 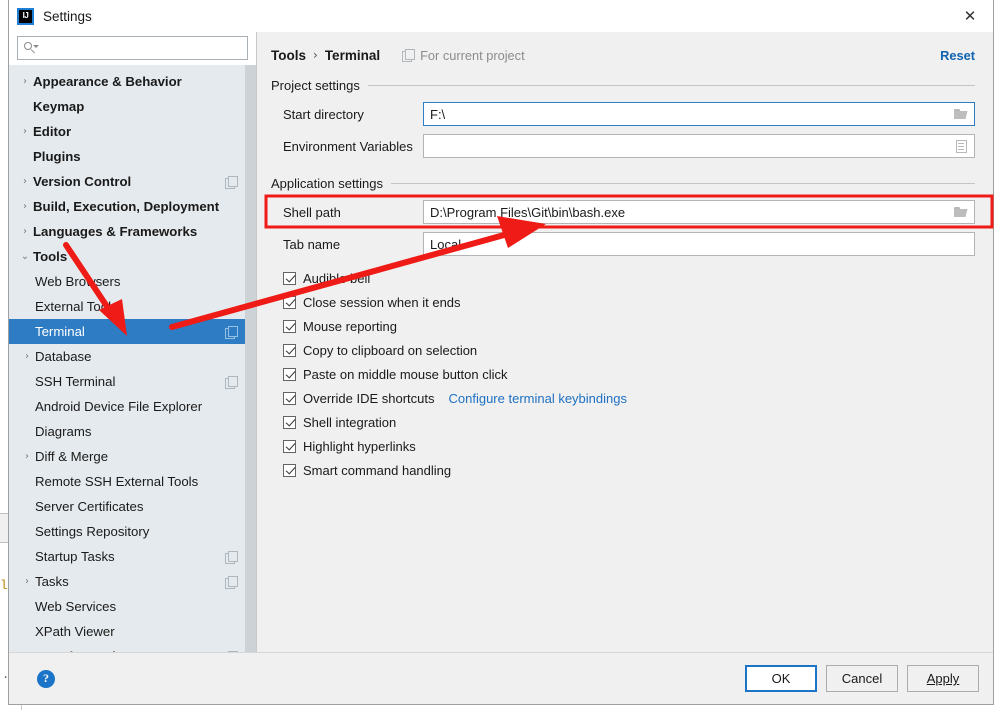 I want to click on checkbox-row-smart-command-handling: Smart command handling, so click(x=629, y=470).